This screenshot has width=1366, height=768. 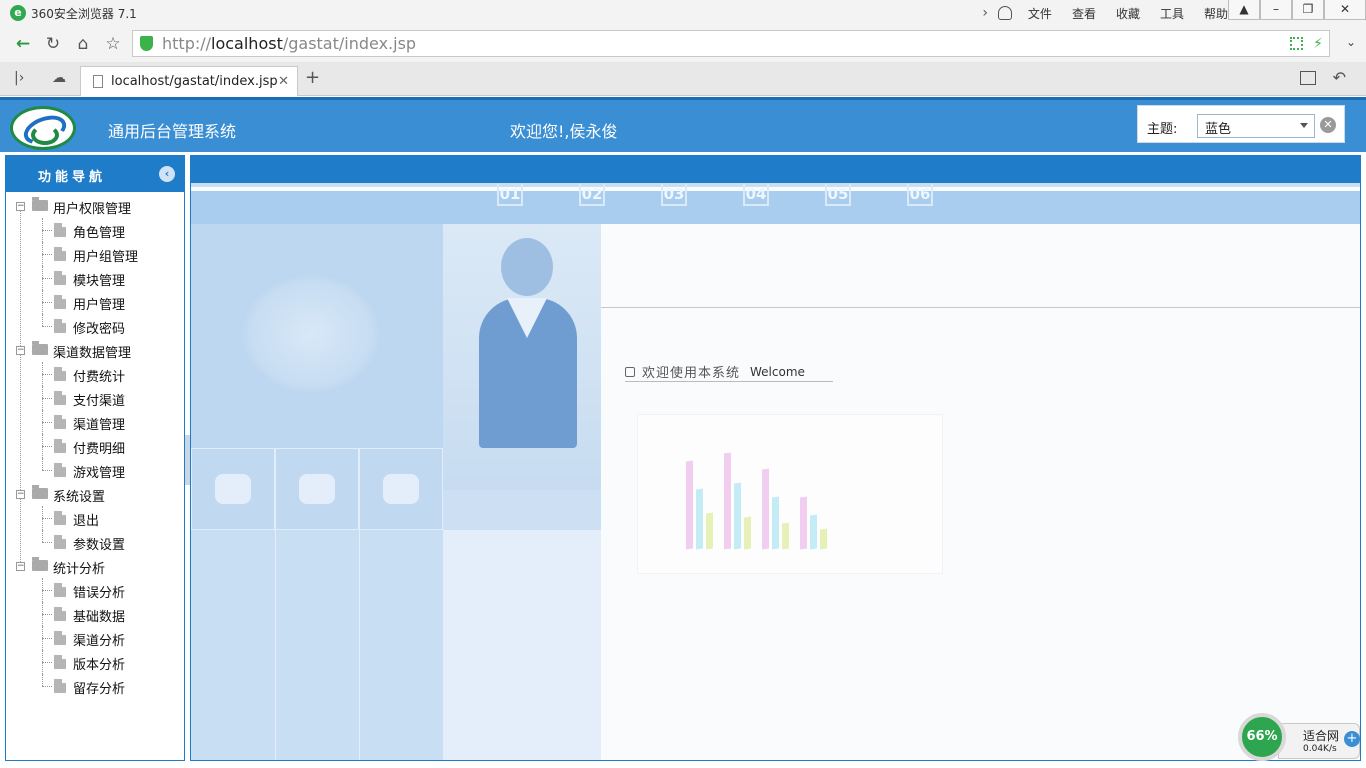 I want to click on woman-photo, so click(x=522, y=377).